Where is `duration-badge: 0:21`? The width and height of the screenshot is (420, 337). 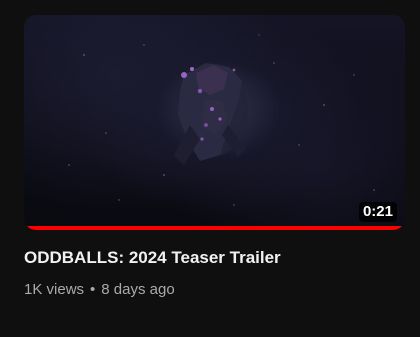
duration-badge: 0:21 is located at coordinates (377, 212).